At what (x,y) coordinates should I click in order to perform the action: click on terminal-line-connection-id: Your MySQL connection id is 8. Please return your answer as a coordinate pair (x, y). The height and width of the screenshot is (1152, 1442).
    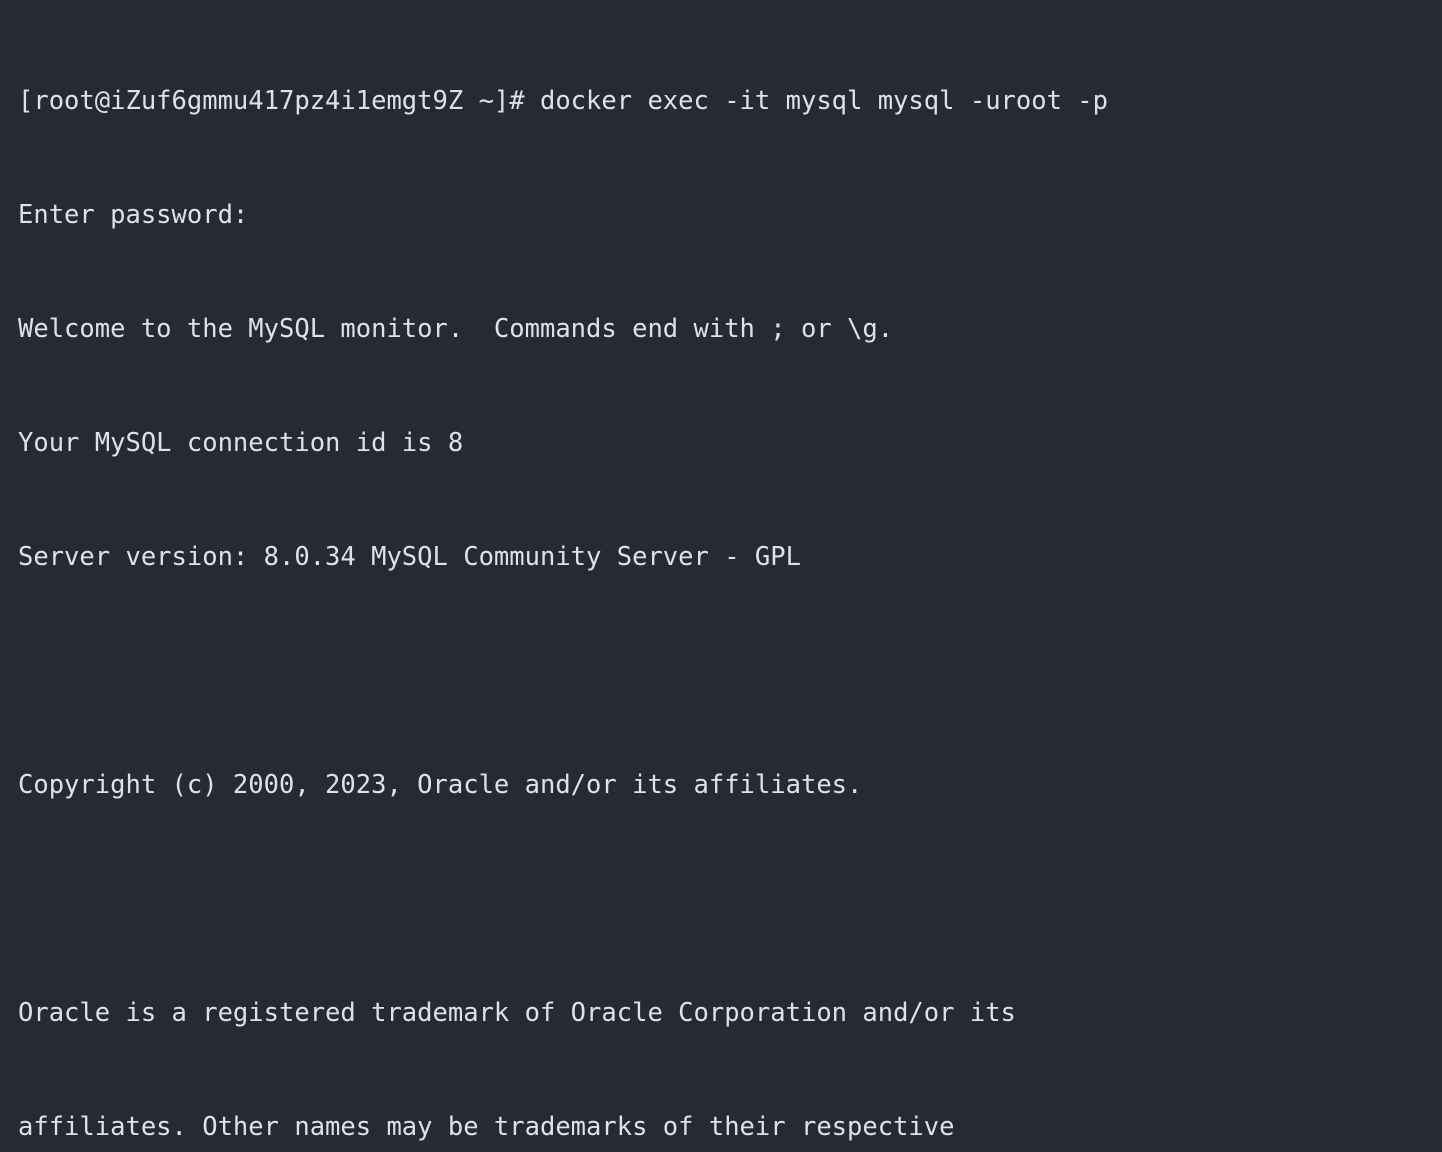
    Looking at the image, I should click on (241, 443).